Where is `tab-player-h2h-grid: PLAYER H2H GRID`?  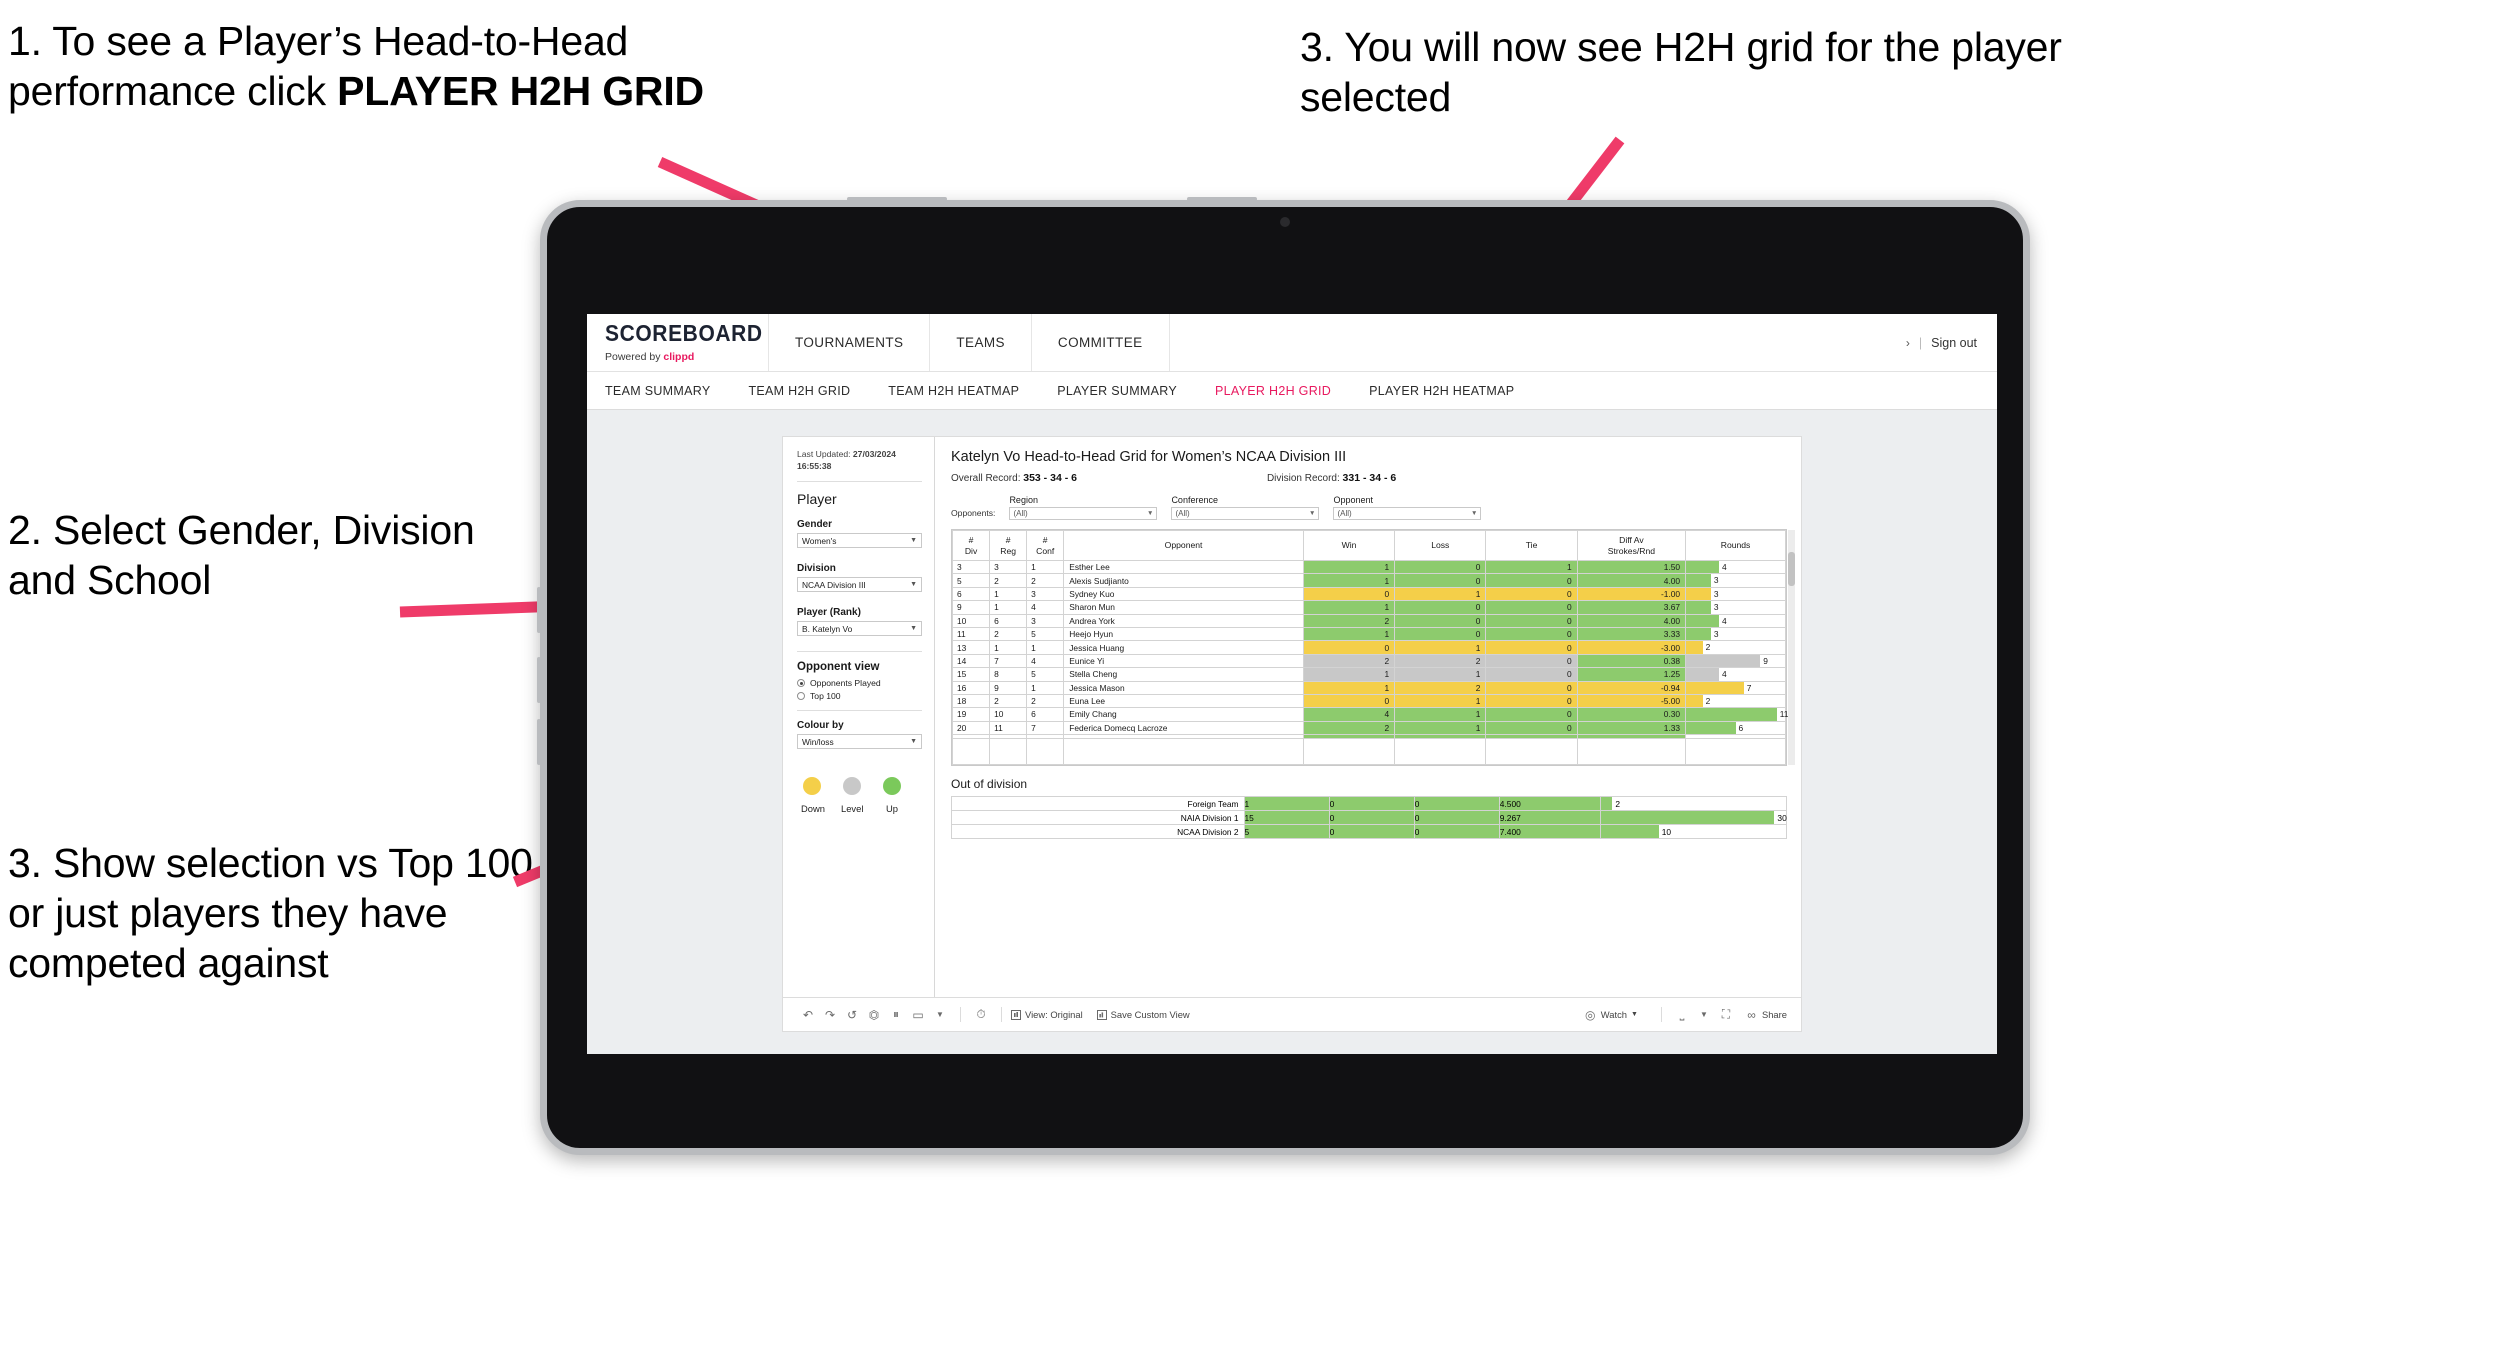 tab-player-h2h-grid: PLAYER H2H GRID is located at coordinates (1273, 391).